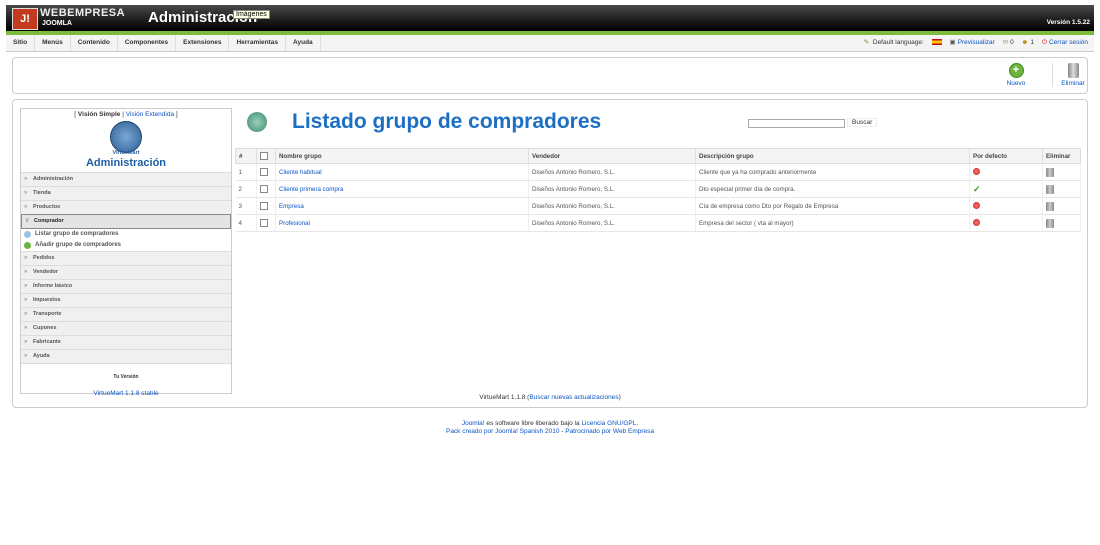 Image resolution: width=1100 pixels, height=545 pixels. I want to click on sidebar-sub-label: Listar grupo de compradores, so click(77, 234).